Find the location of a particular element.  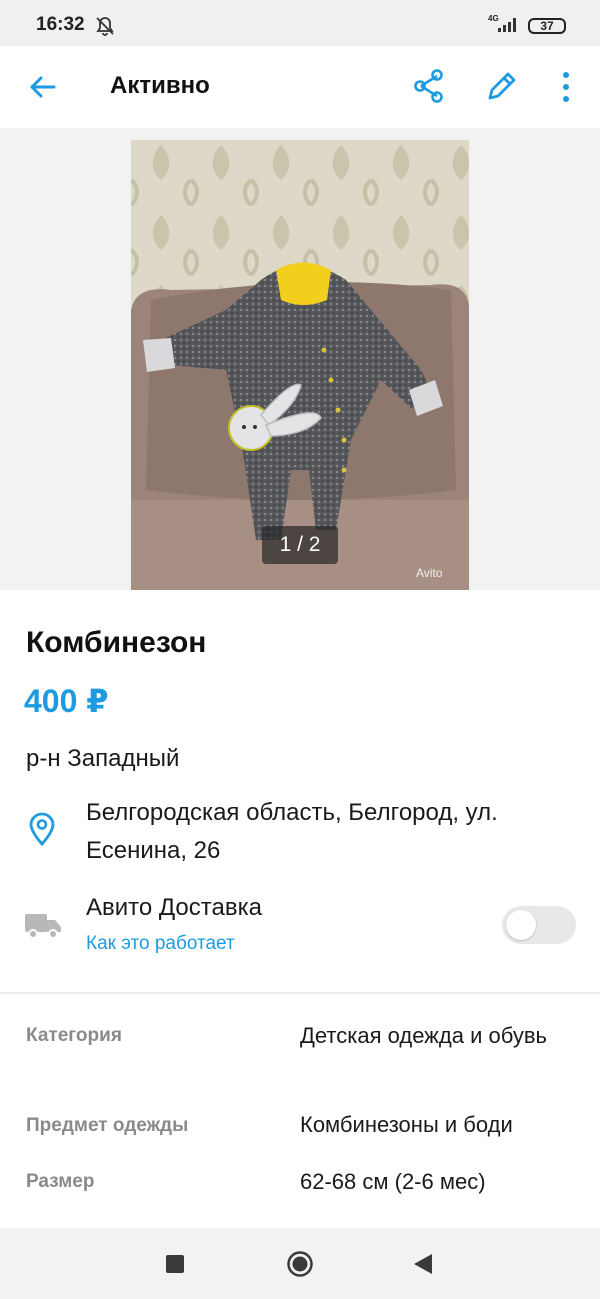

recents-square-icon is located at coordinates (175, 1264).